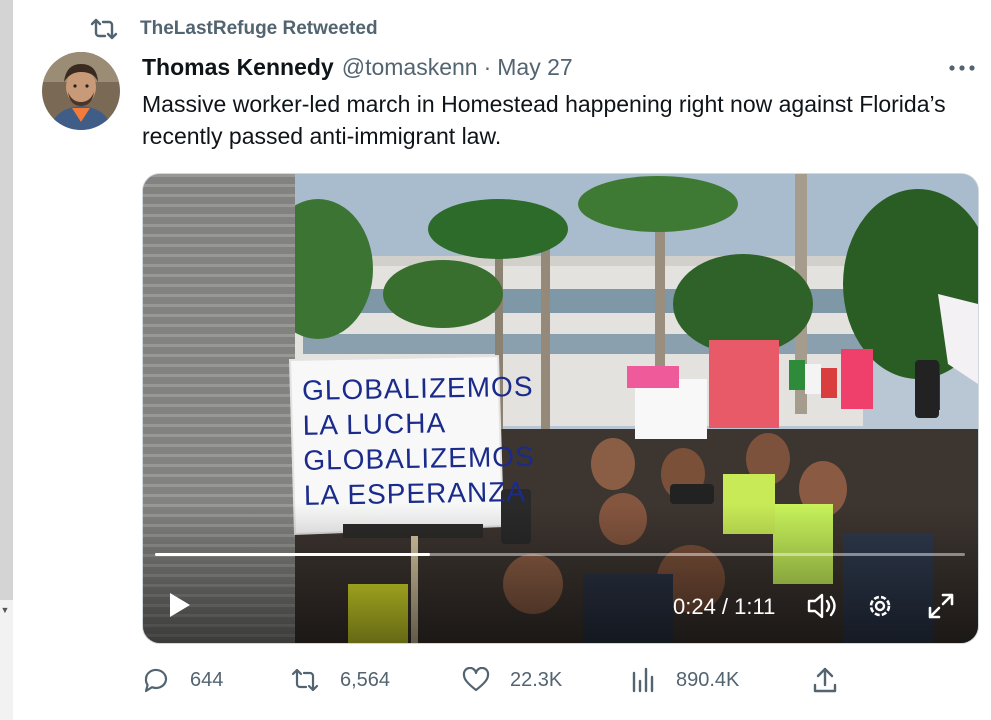 The width and height of the screenshot is (991, 720). I want to click on share-upload-icon, so click(825, 680).